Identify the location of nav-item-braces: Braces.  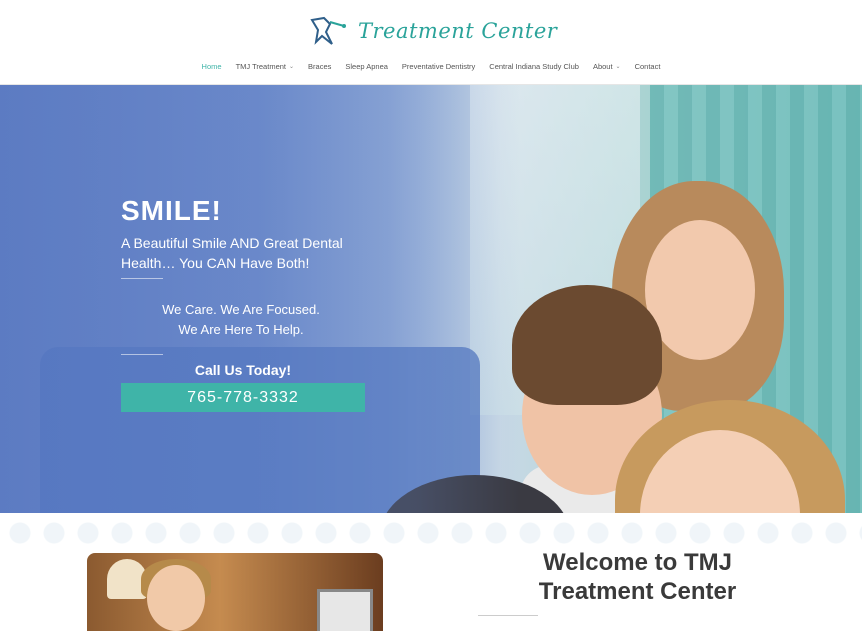
(319, 66).